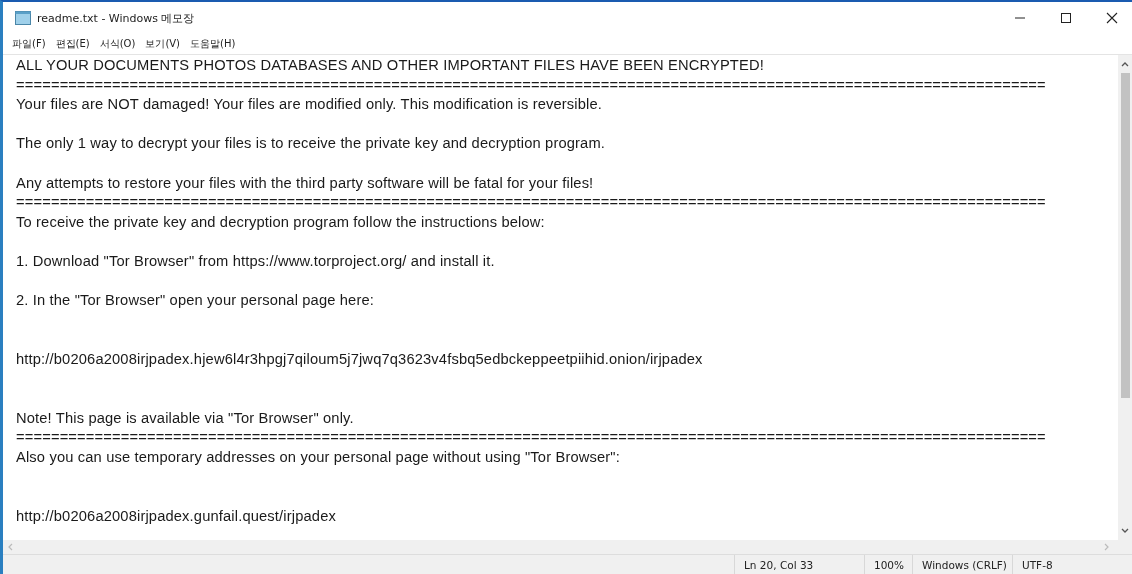  Describe the element at coordinates (962, 564) in the screenshot. I see `line-ending: Windows (CRLF)` at that location.